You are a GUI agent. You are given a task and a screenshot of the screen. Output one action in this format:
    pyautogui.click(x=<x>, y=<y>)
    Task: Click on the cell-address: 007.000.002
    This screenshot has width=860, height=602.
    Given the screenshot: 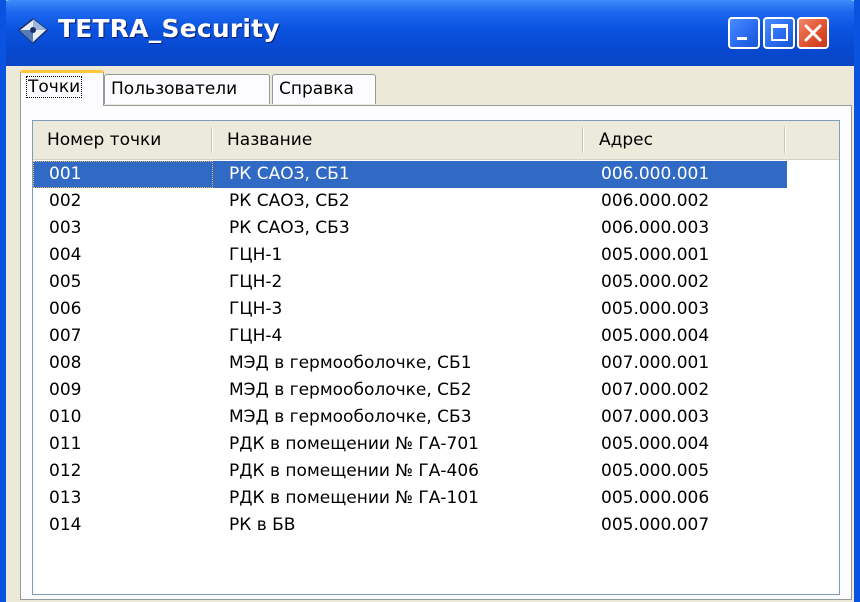 What is the action you would take?
    pyautogui.click(x=655, y=390)
    